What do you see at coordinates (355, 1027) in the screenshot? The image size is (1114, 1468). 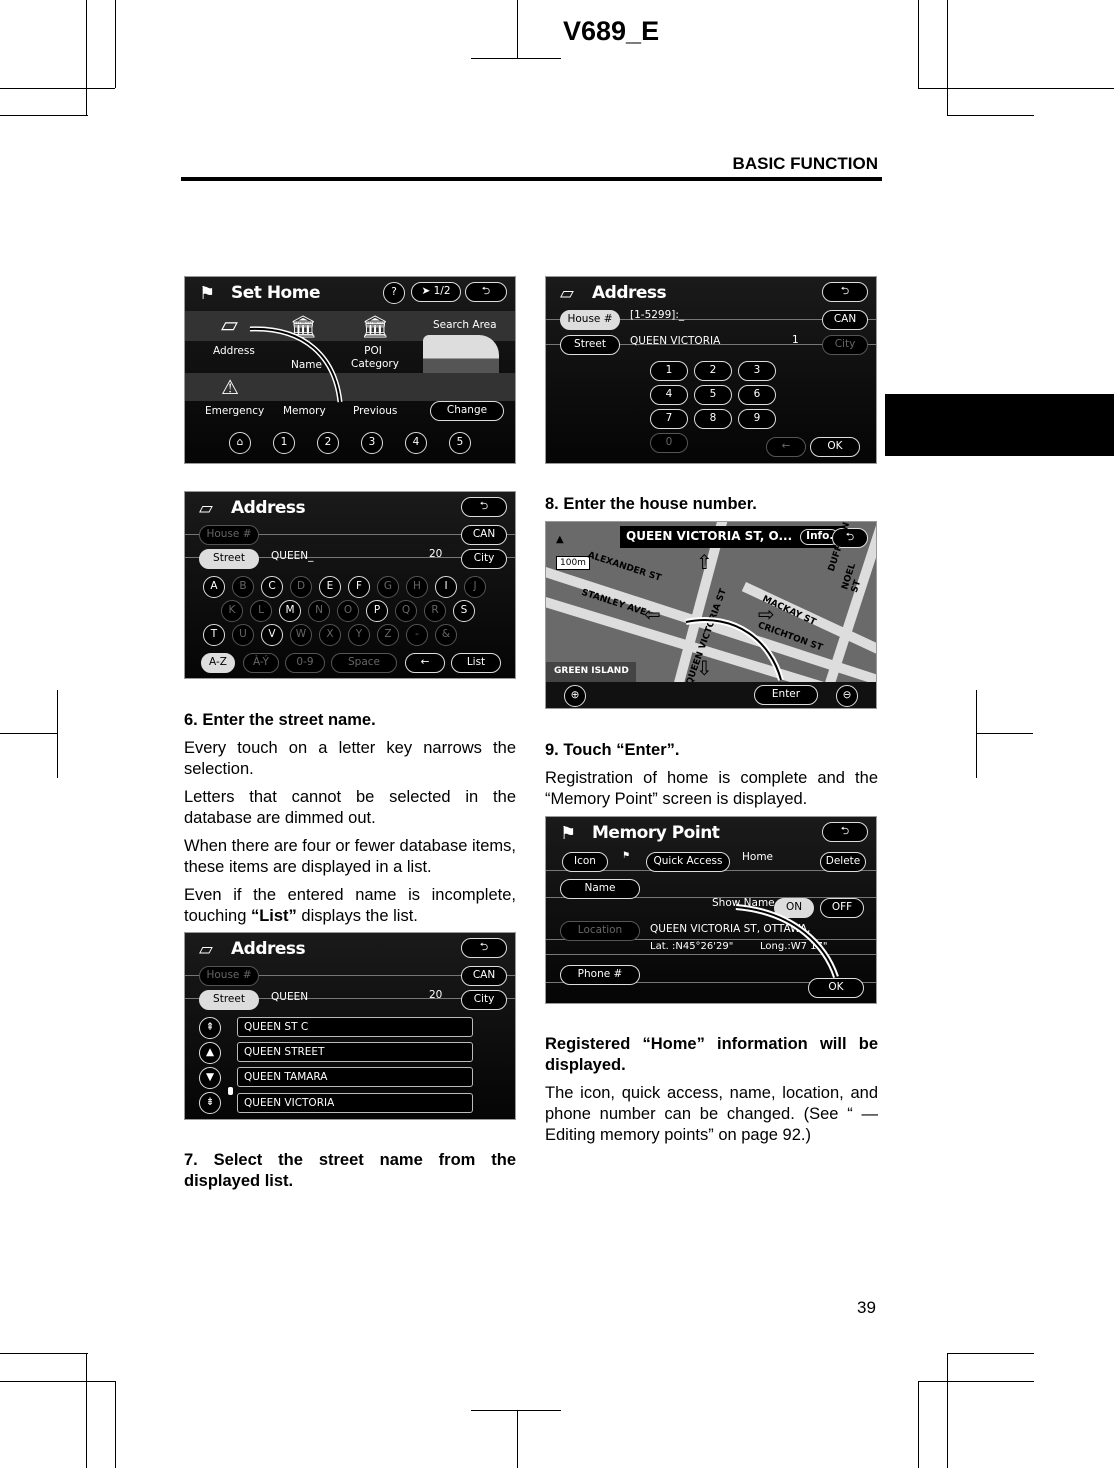 I see `list-item: QUEEN ST C` at bounding box center [355, 1027].